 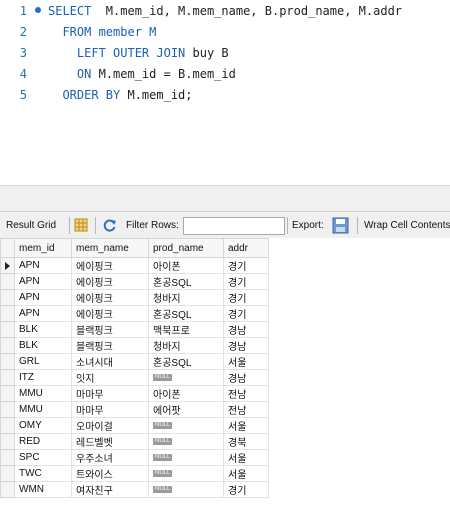 I want to click on table-cell: 레드벨벳, so click(x=110, y=441).